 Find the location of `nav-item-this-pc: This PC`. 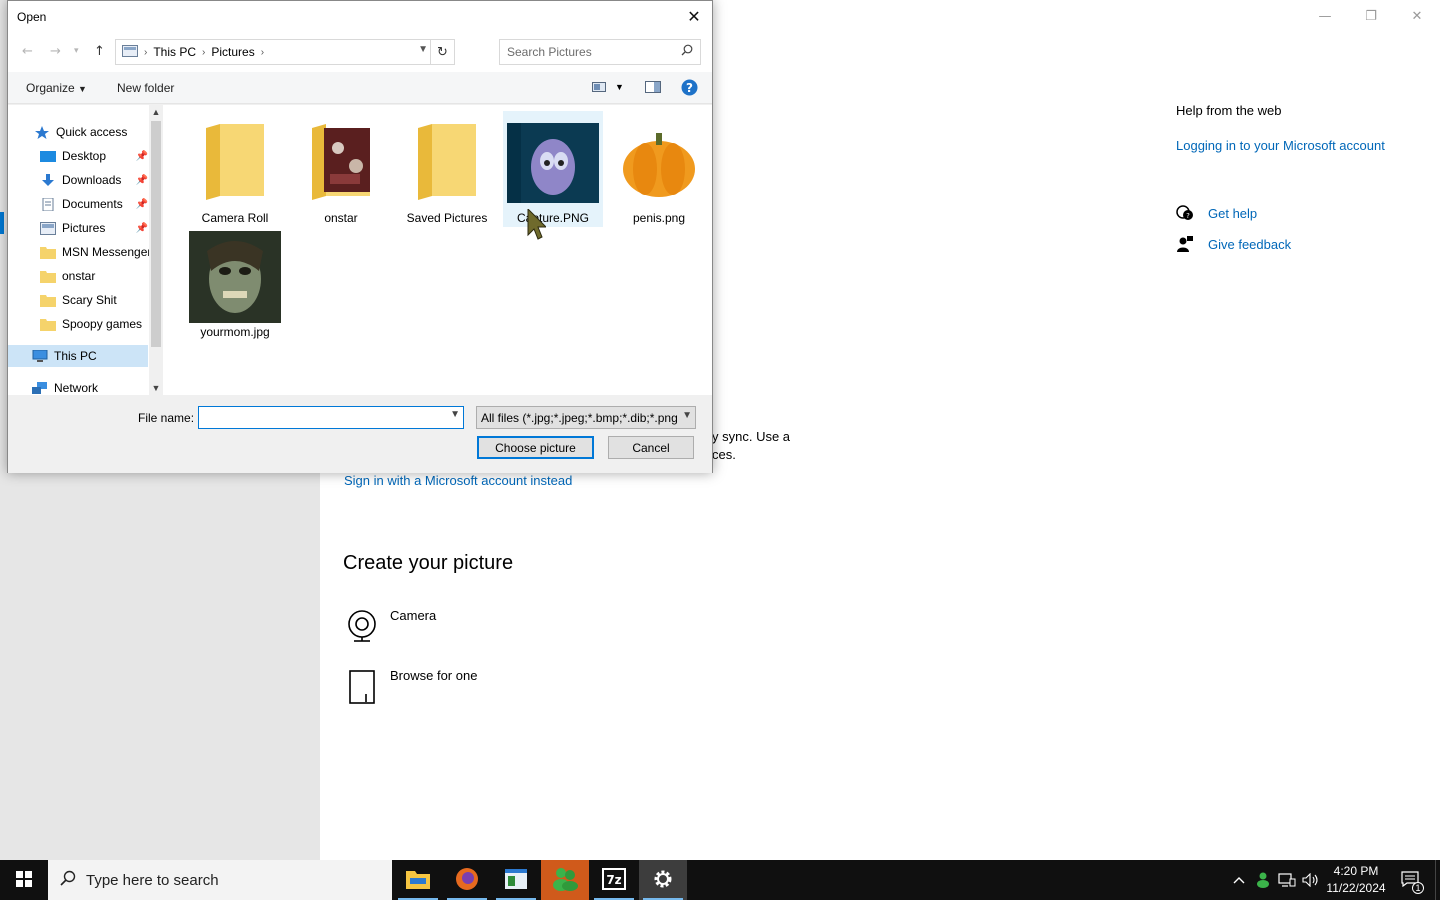

nav-item-this-pc: This PC is located at coordinates (78, 356).